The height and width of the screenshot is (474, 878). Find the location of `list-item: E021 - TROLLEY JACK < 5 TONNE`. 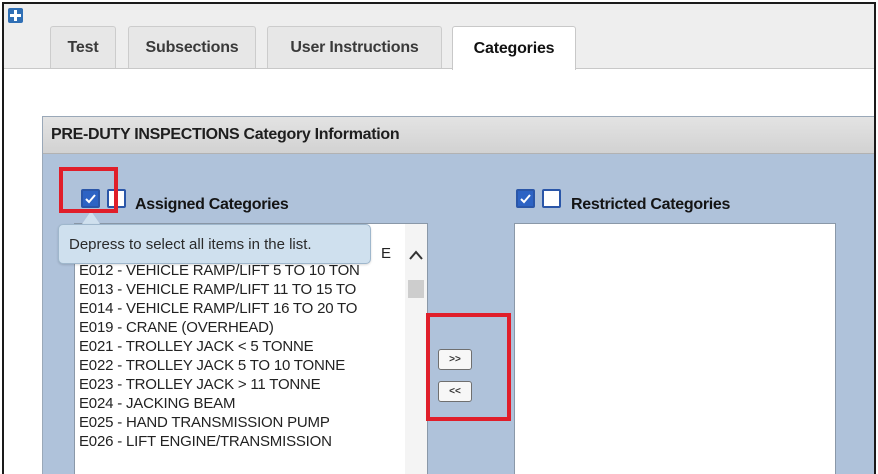

list-item: E021 - TROLLEY JACK < 5 TONNE is located at coordinates (240, 346).